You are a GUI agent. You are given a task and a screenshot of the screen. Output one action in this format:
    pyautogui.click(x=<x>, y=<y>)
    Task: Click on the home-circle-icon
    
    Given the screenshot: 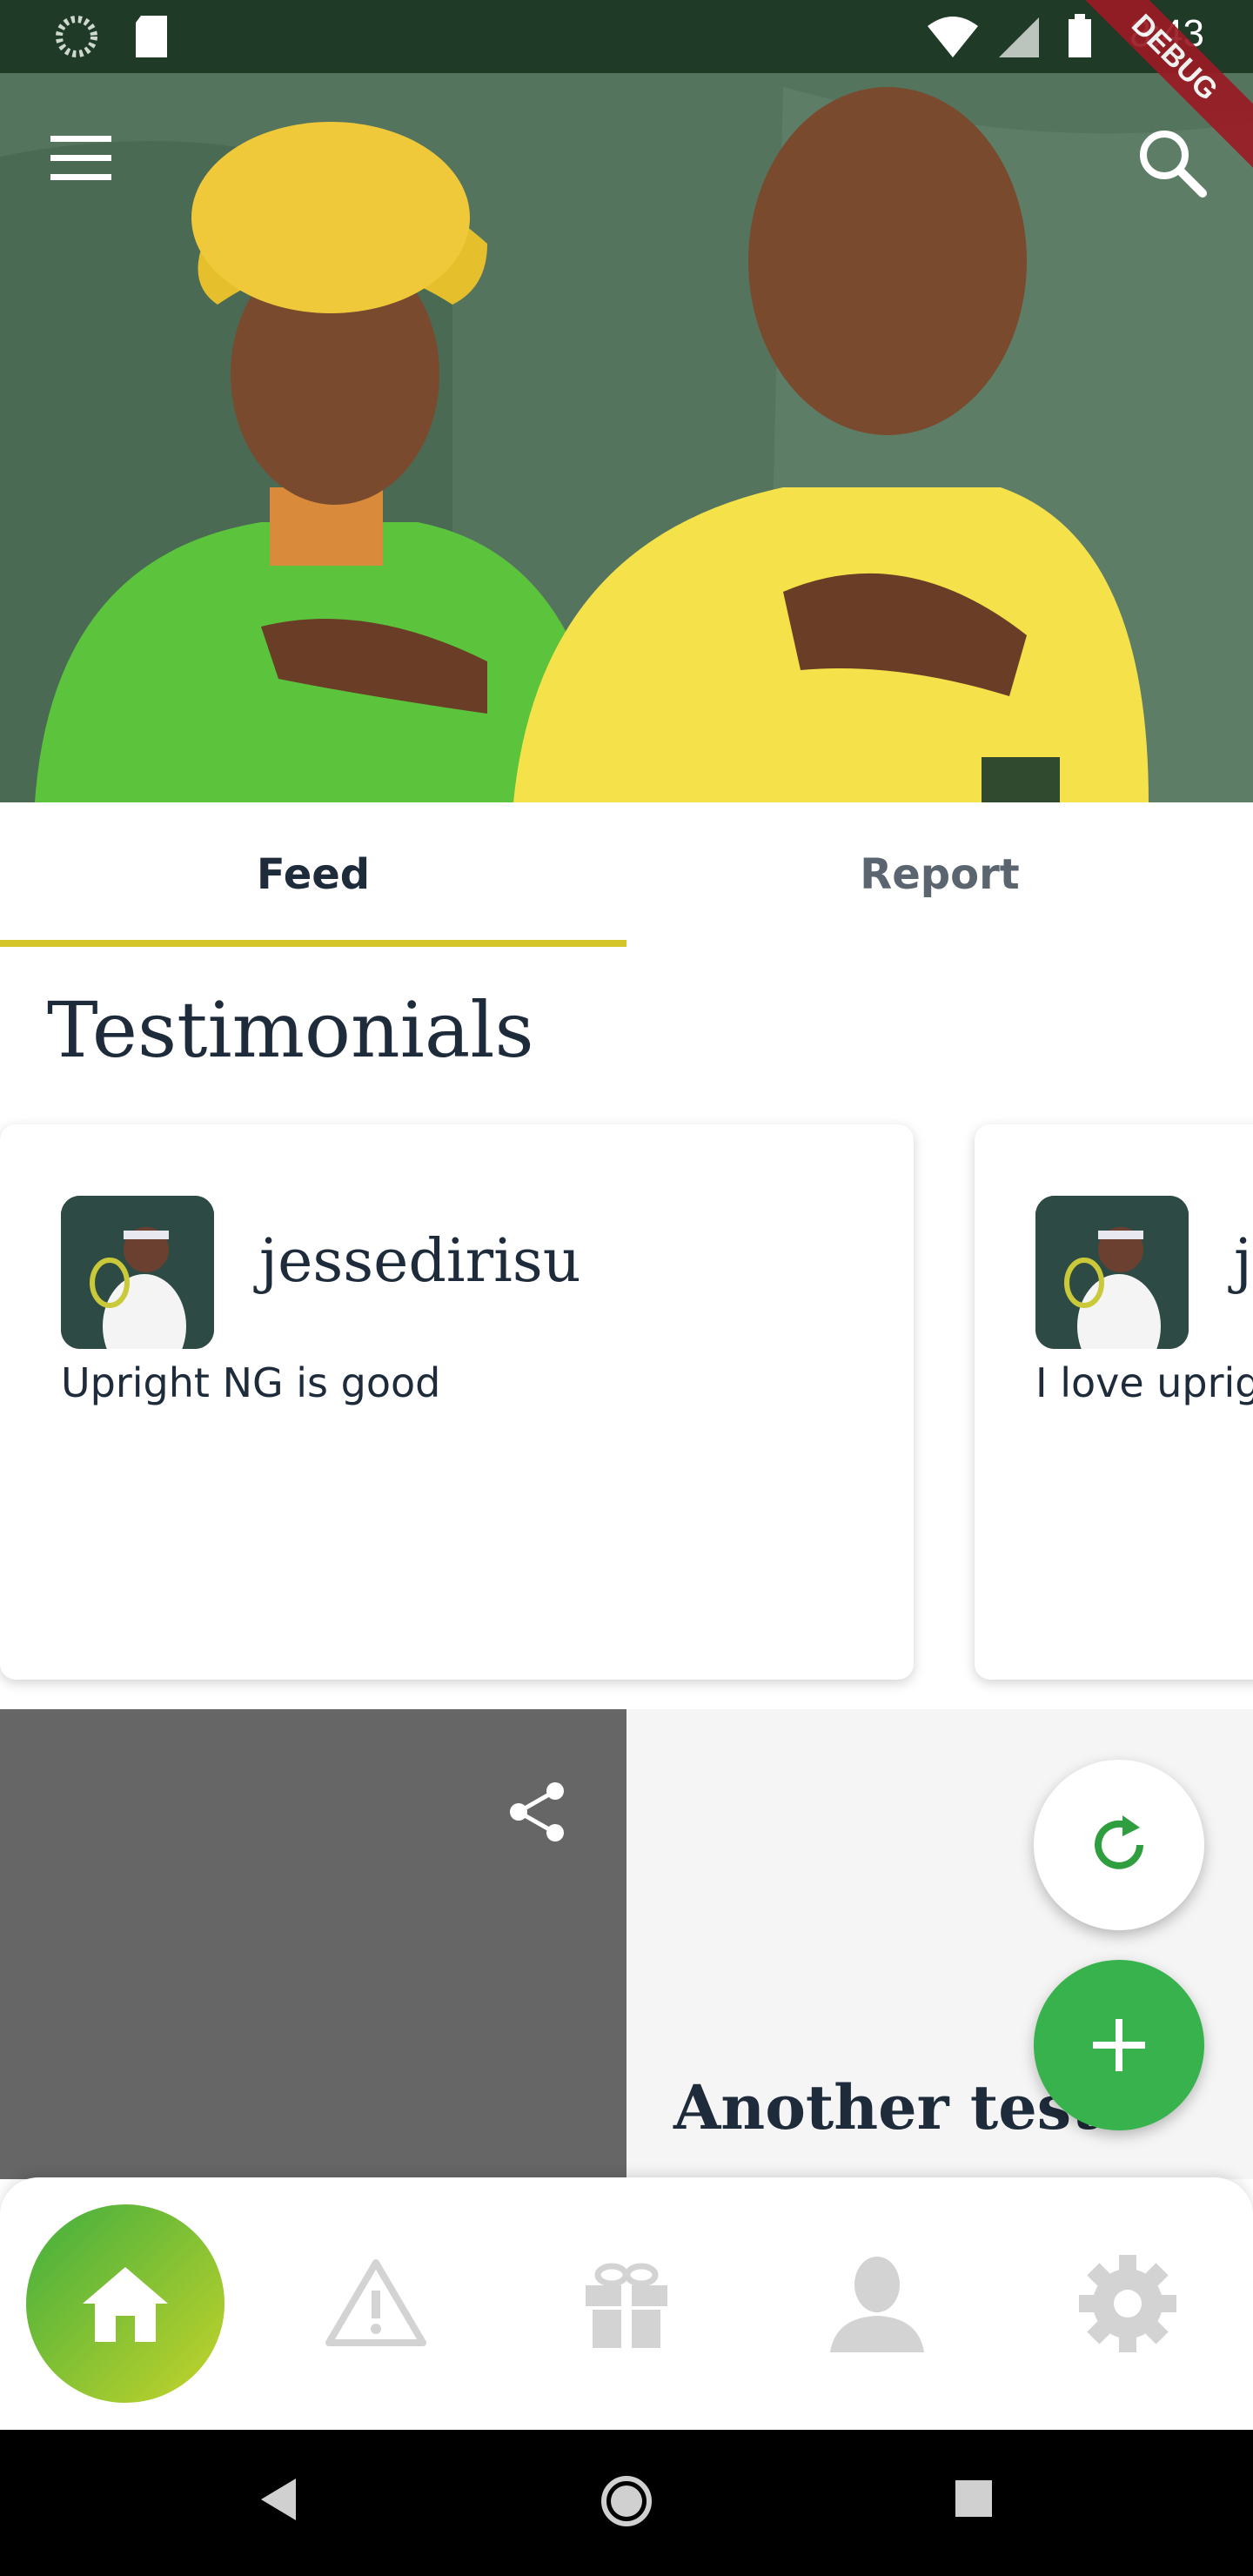 What is the action you would take?
    pyautogui.click(x=626, y=2501)
    